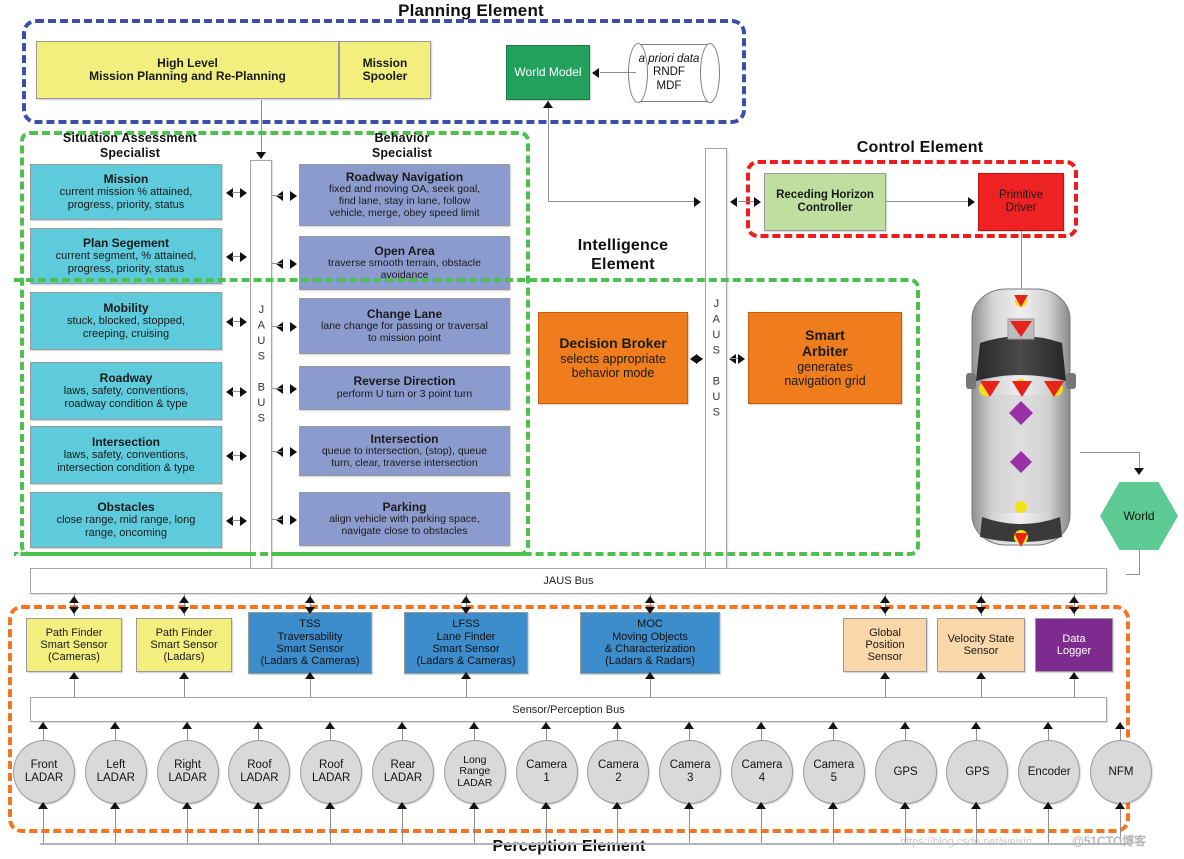 This screenshot has height=859, width=1184. I want to click on arbiter-right-arrow, so click(741, 359).